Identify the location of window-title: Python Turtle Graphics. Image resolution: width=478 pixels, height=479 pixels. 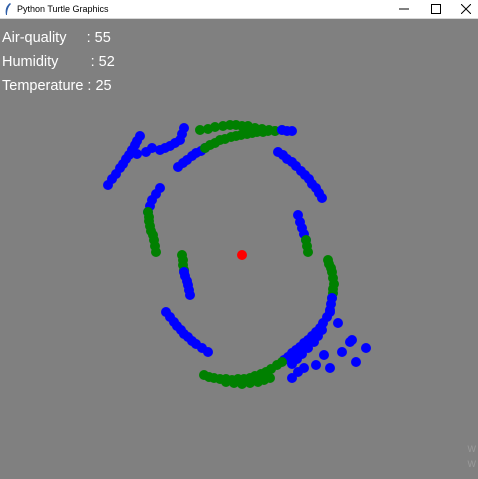
(63, 9).